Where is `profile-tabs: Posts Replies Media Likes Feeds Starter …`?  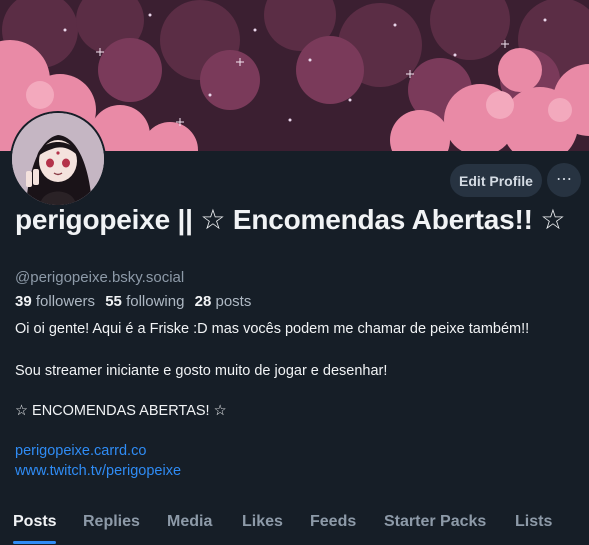 profile-tabs: Posts Replies Media Likes Feeds Starter … is located at coordinates (294, 522).